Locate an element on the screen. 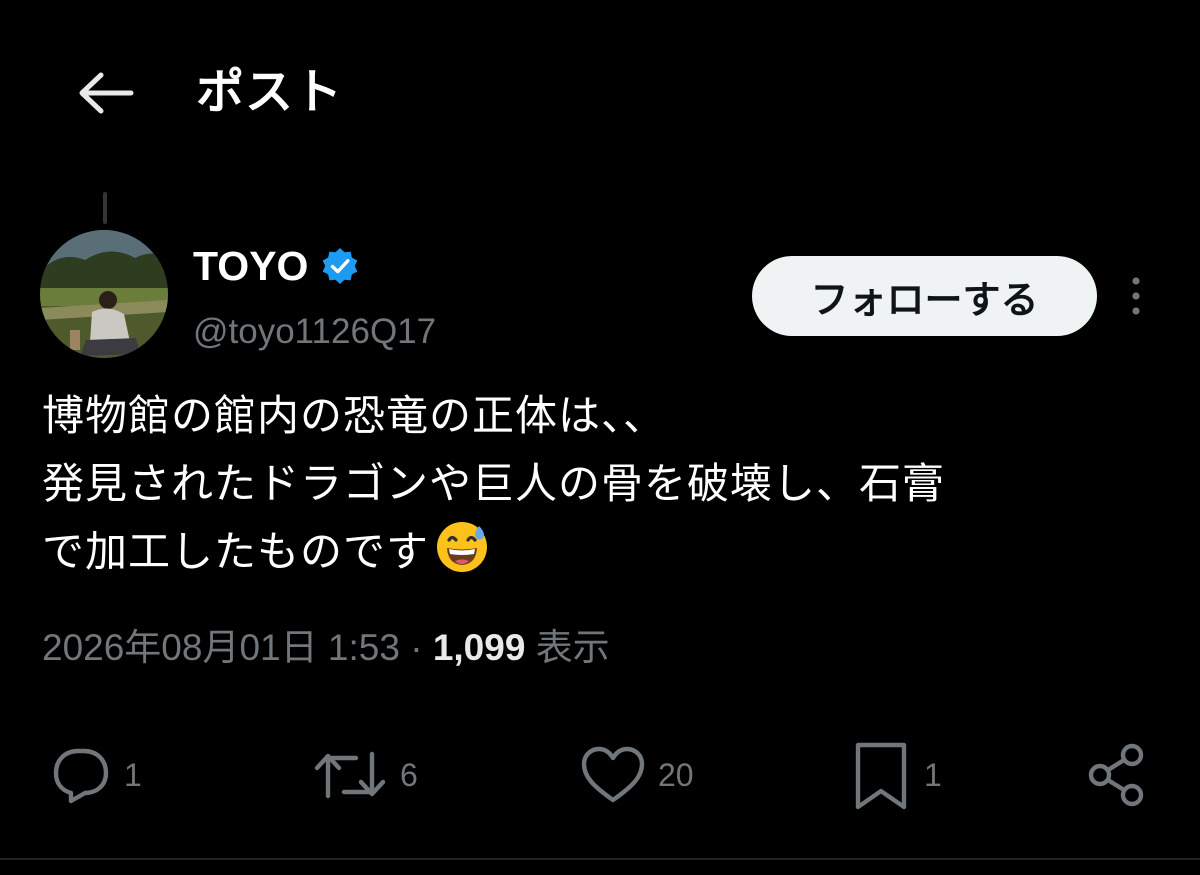 This screenshot has height=875, width=1200. divider is located at coordinates (600, 859).